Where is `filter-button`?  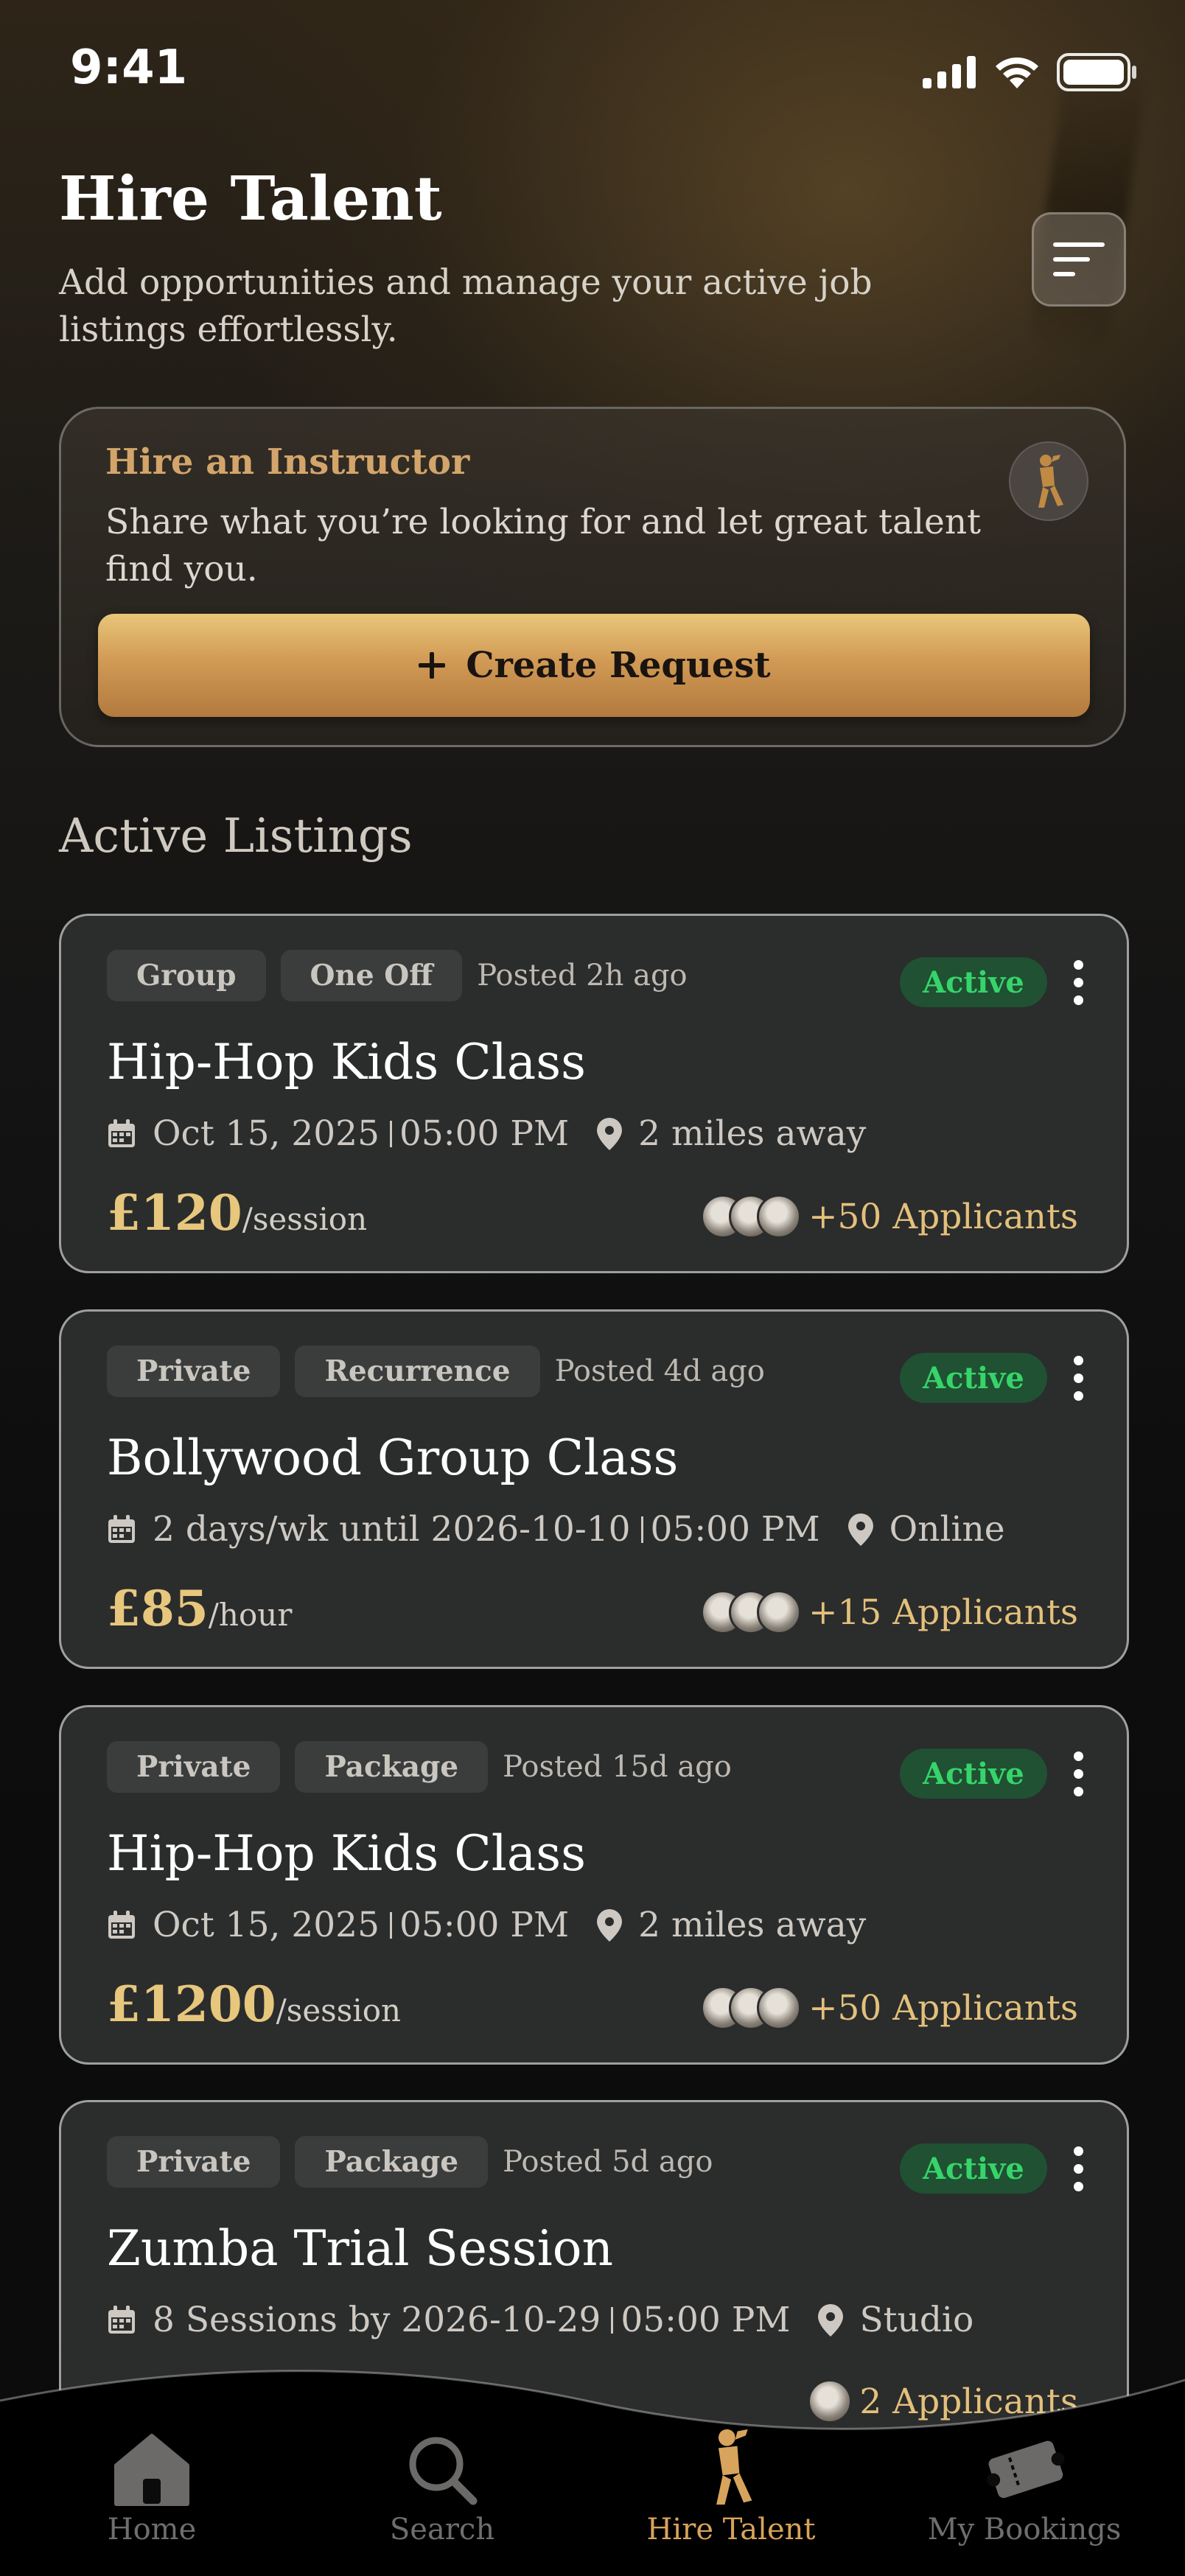
filter-button is located at coordinates (1079, 259).